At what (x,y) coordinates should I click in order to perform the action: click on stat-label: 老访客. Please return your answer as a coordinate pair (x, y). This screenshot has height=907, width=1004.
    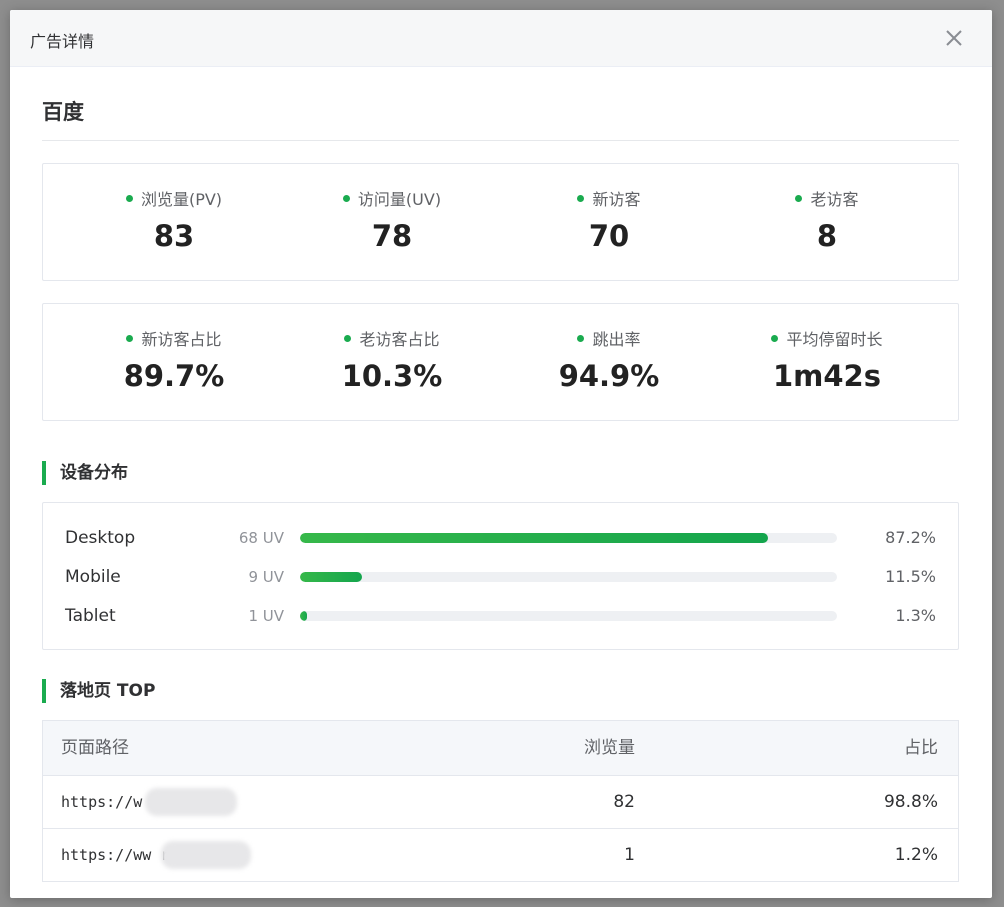
    Looking at the image, I should click on (834, 199).